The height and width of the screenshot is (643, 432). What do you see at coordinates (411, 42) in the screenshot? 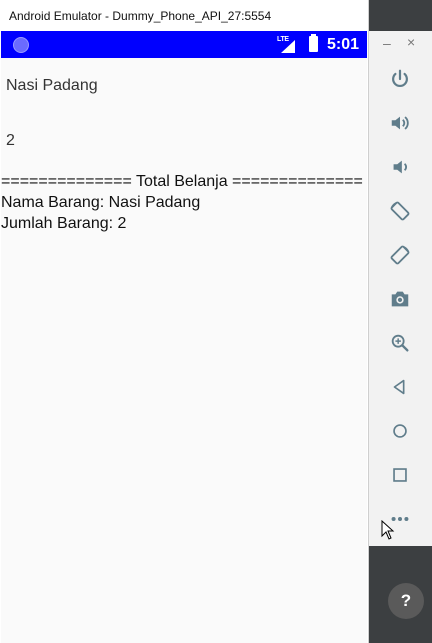
I see `close-button: ×` at bounding box center [411, 42].